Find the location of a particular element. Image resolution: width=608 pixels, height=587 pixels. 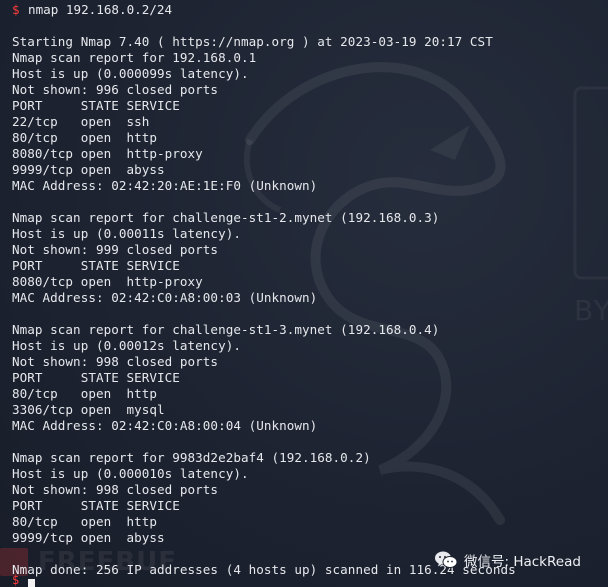

prompt-symbol: $ is located at coordinates (16, 9).